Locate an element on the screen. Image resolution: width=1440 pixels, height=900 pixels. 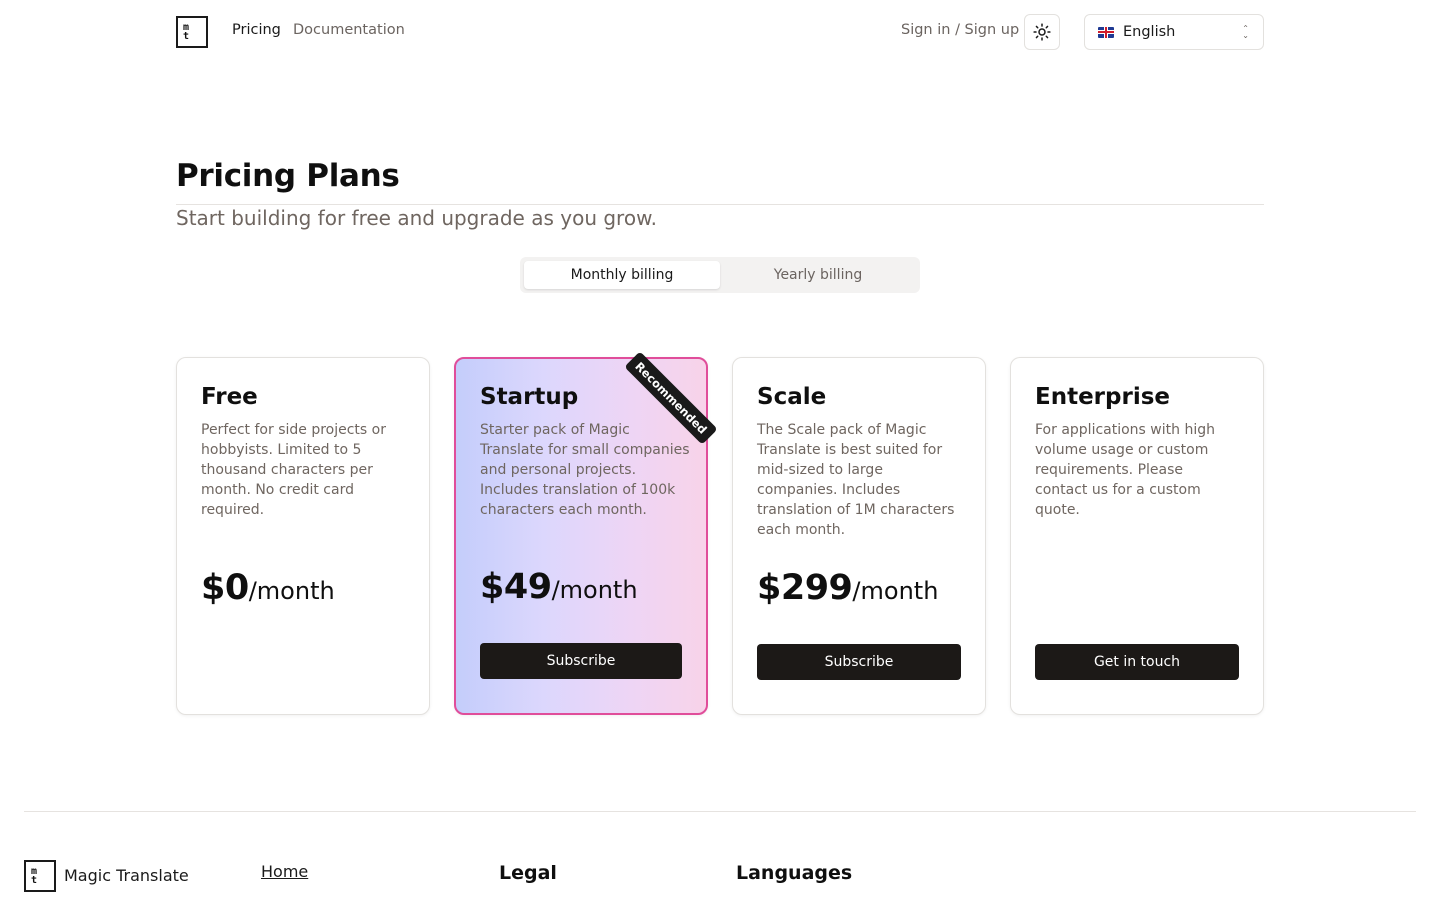
yearly-billing-tab: Yearly billing is located at coordinates (818, 275).